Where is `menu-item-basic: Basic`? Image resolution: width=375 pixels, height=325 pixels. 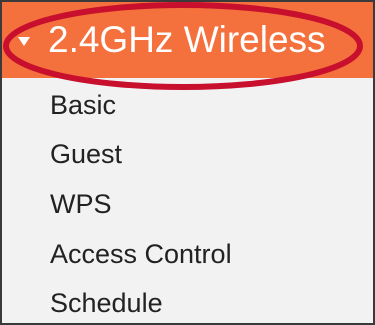
menu-item-basic: Basic is located at coordinates (83, 105).